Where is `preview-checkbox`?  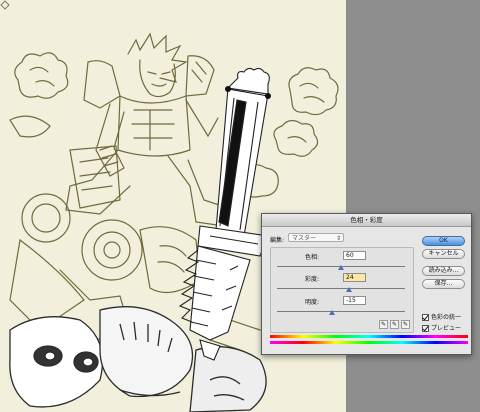 preview-checkbox is located at coordinates (425, 328).